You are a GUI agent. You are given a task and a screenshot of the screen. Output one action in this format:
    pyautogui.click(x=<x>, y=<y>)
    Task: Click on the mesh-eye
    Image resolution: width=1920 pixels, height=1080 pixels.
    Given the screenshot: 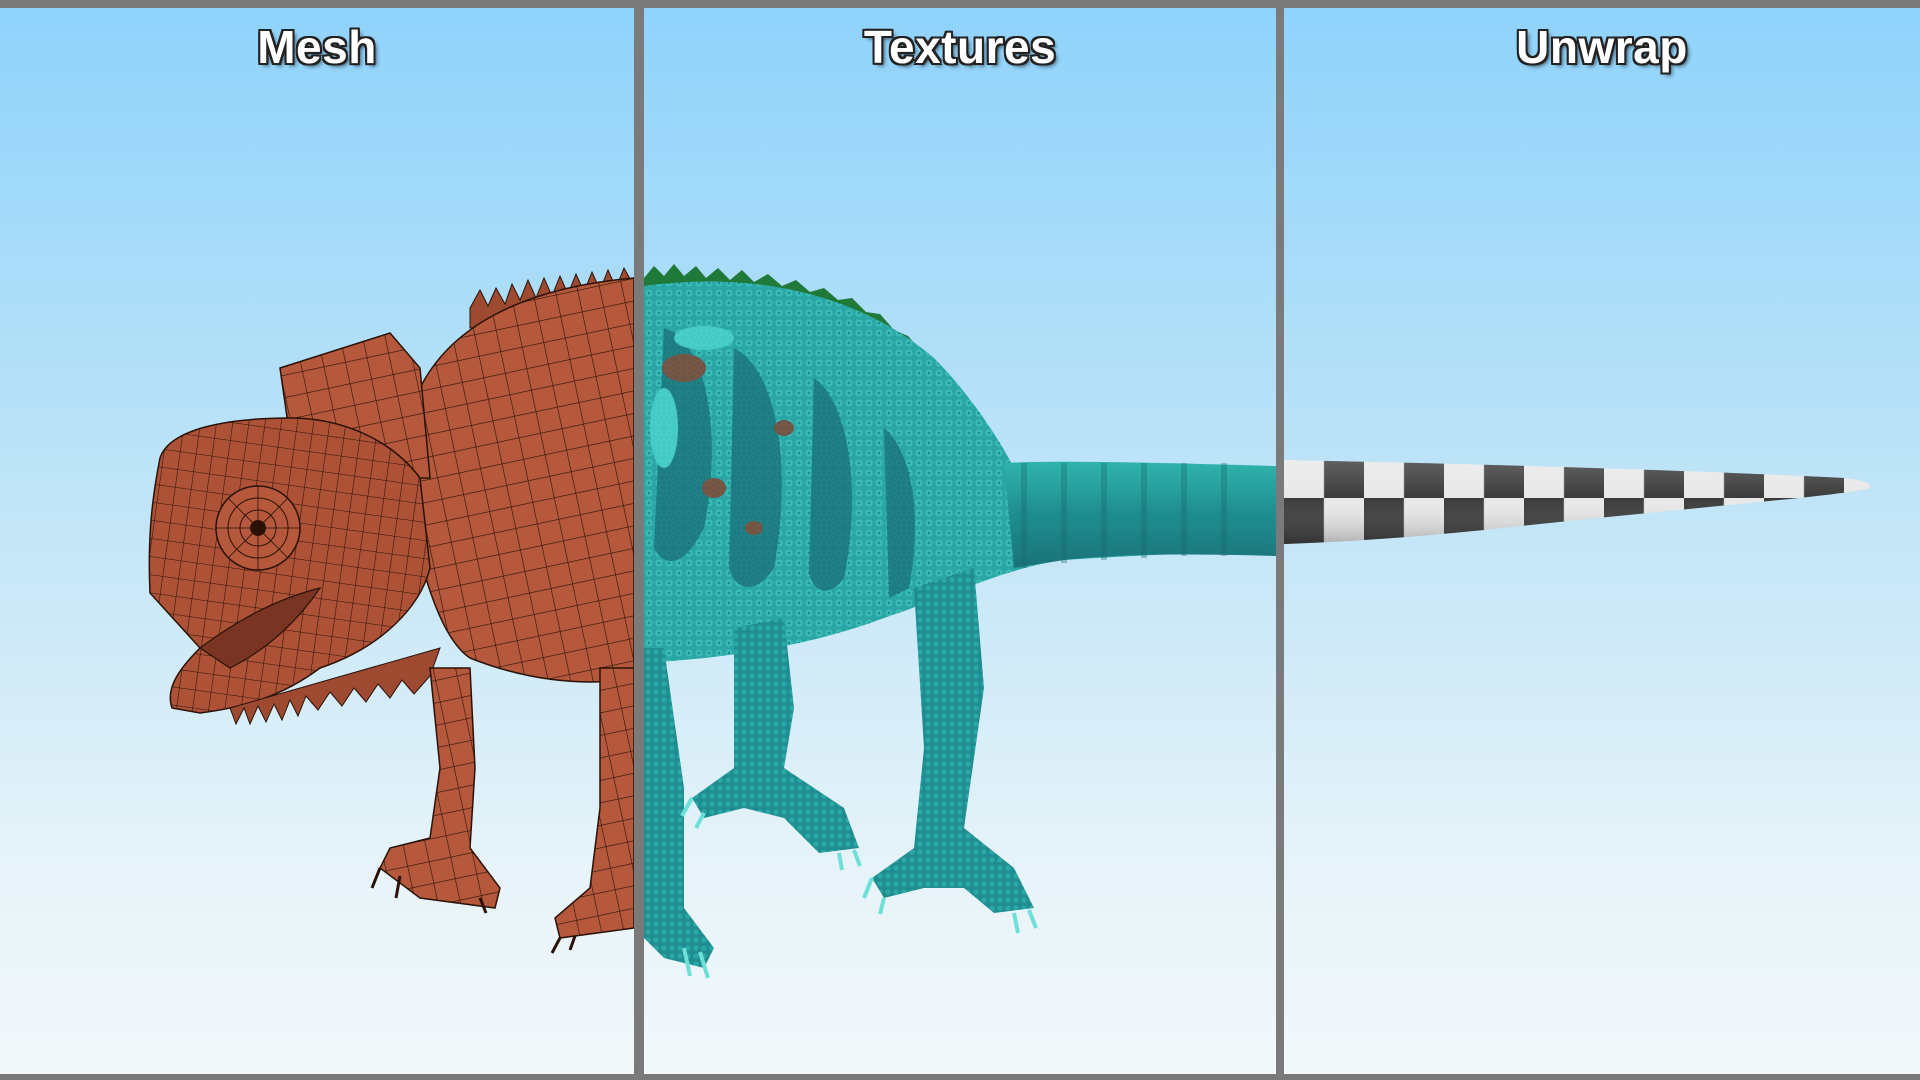 What is the action you would take?
    pyautogui.click(x=258, y=528)
    